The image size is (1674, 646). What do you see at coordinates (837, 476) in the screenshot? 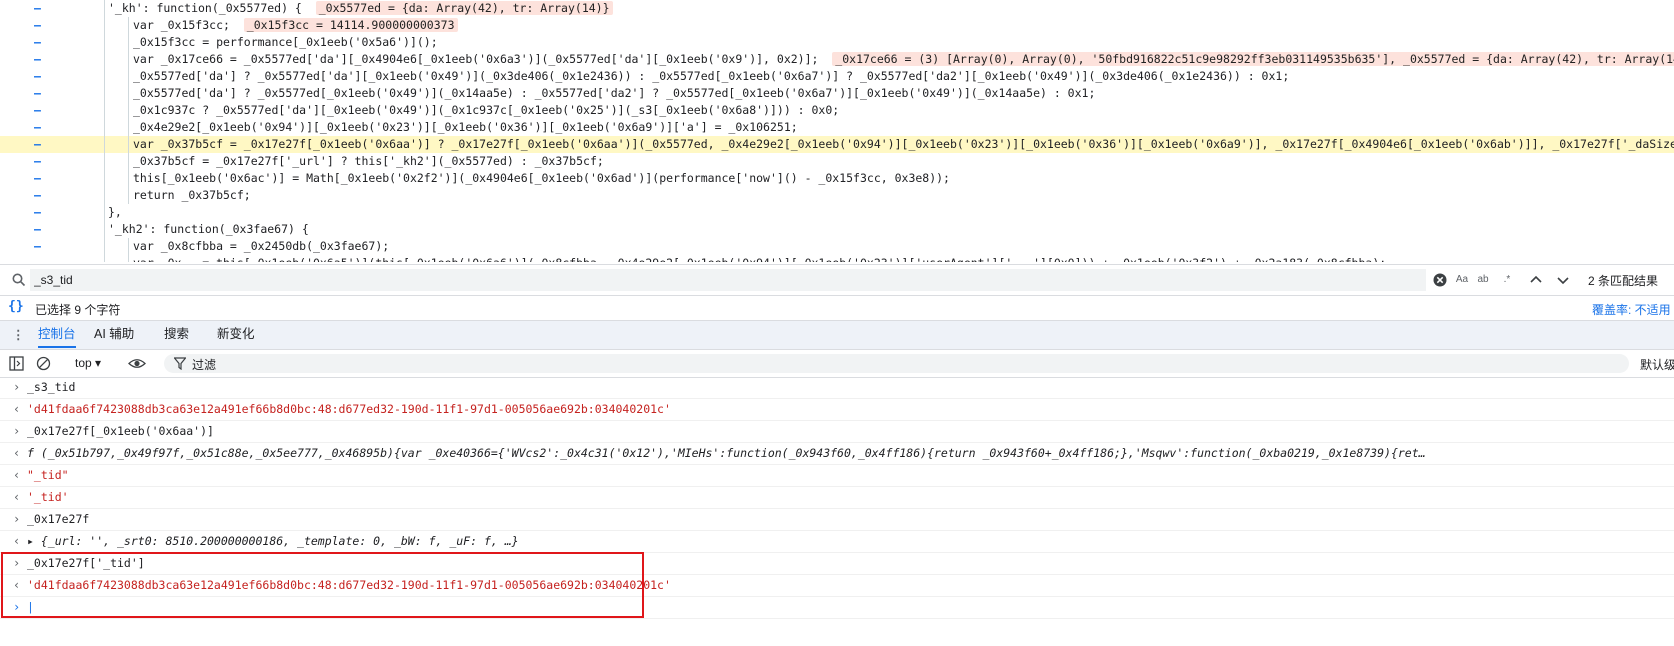
I see `console-result-row: ‹ "_tid"` at bounding box center [837, 476].